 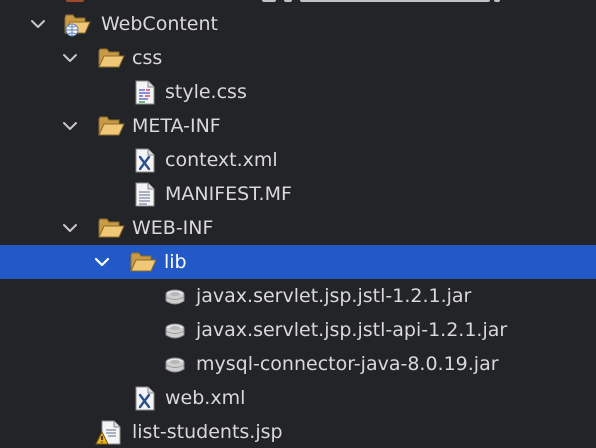 What do you see at coordinates (298, 262) in the screenshot?
I see `tree-item-lib: lib` at bounding box center [298, 262].